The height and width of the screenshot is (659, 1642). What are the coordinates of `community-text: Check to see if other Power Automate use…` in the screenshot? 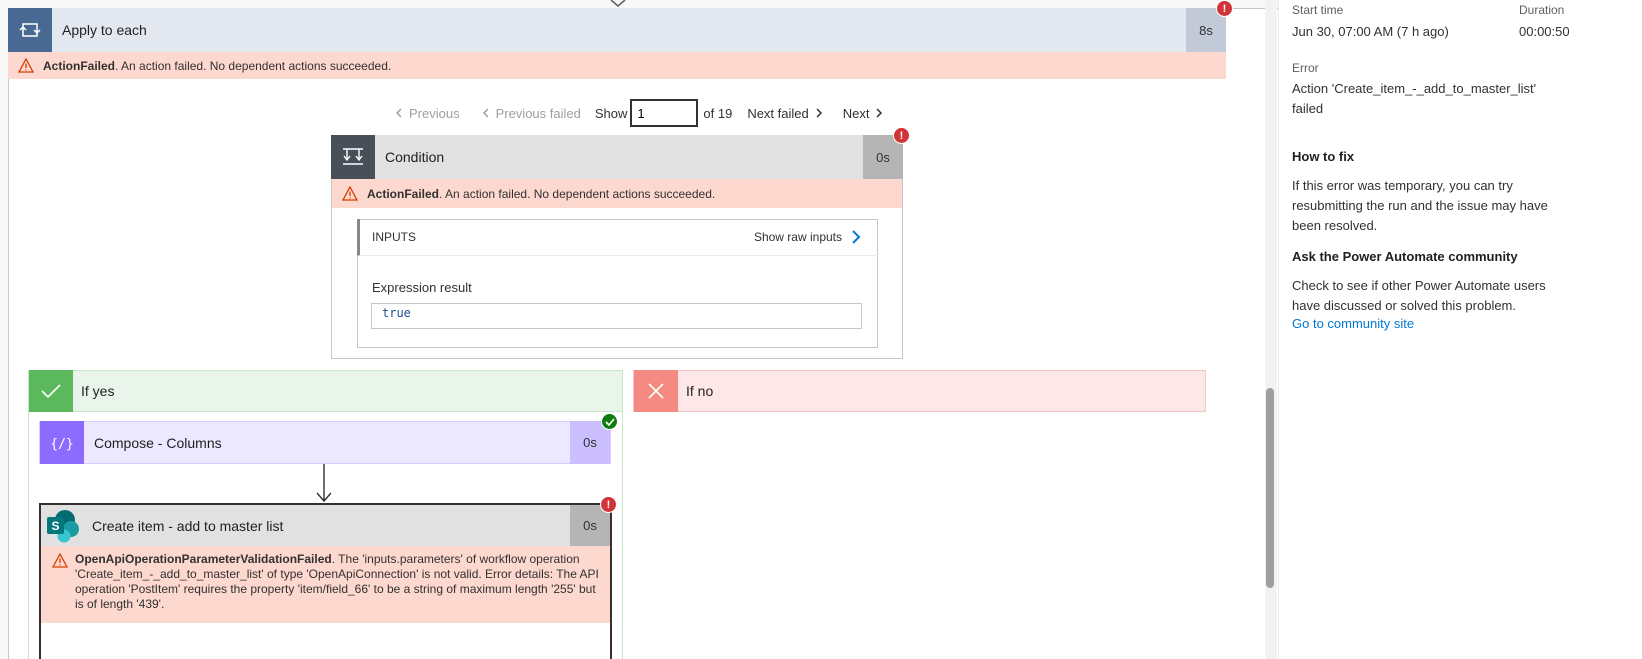 It's located at (1419, 295).